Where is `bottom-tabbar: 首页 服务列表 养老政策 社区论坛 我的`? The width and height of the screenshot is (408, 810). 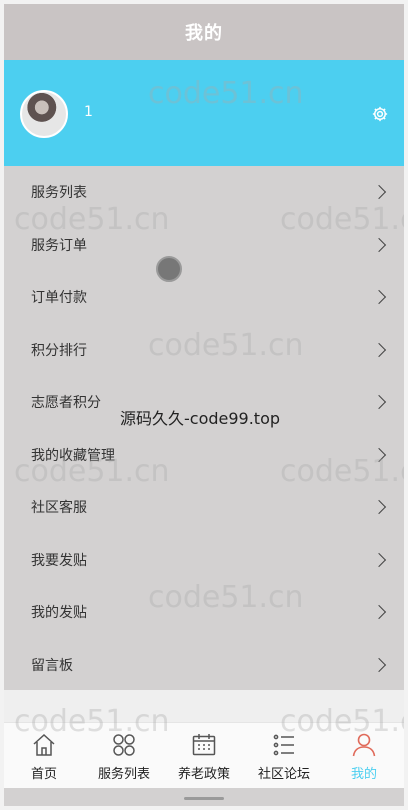
bottom-tabbar: 首页 服务列表 养老政策 社区论坛 我的 is located at coordinates (204, 755).